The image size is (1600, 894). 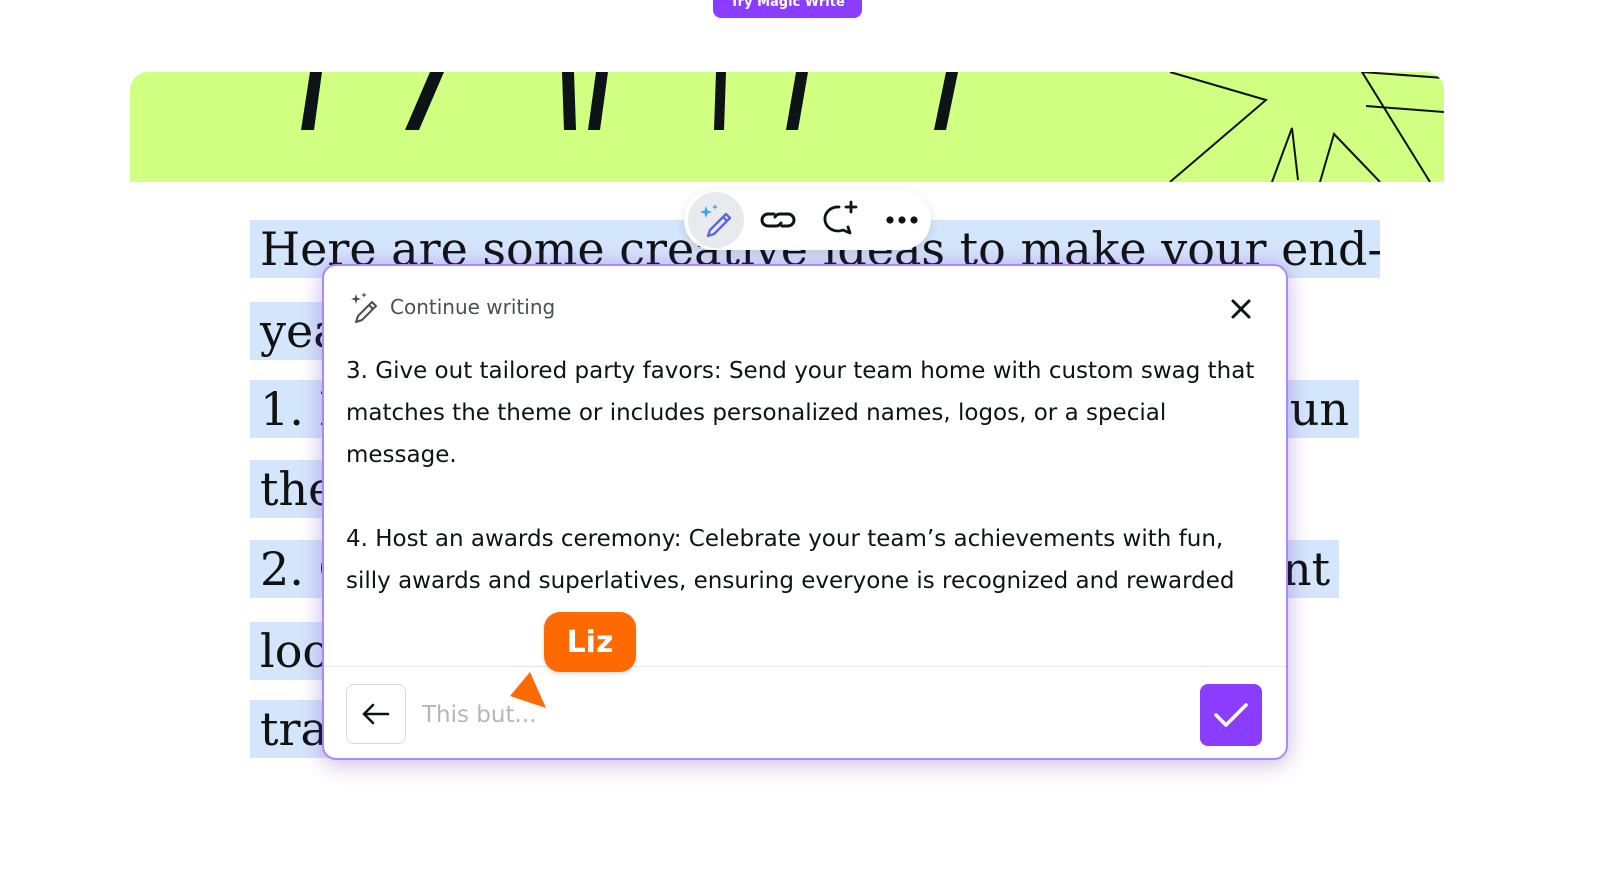 I want to click on add-comment-button, so click(x=840, y=220).